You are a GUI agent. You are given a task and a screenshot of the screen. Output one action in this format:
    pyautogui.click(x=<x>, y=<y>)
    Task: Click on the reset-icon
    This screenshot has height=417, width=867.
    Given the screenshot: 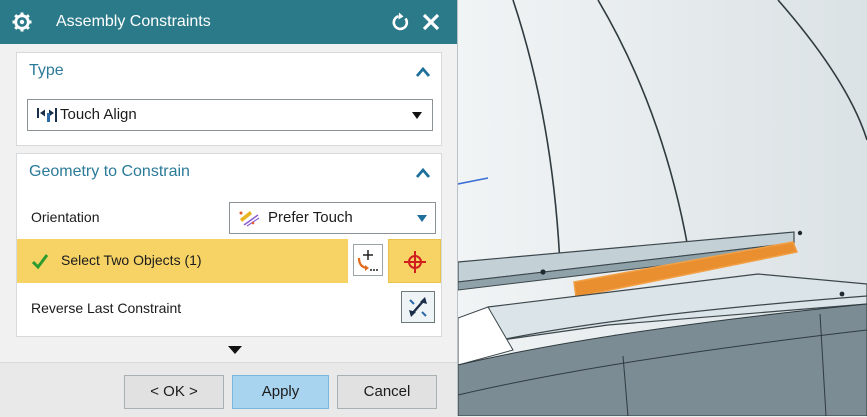 What is the action you would take?
    pyautogui.click(x=401, y=22)
    